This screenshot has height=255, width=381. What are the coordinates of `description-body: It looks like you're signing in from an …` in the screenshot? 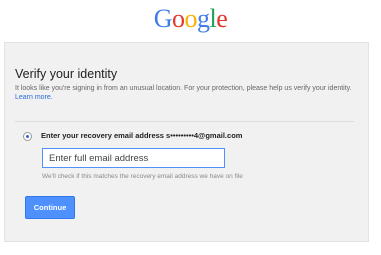 It's located at (183, 88).